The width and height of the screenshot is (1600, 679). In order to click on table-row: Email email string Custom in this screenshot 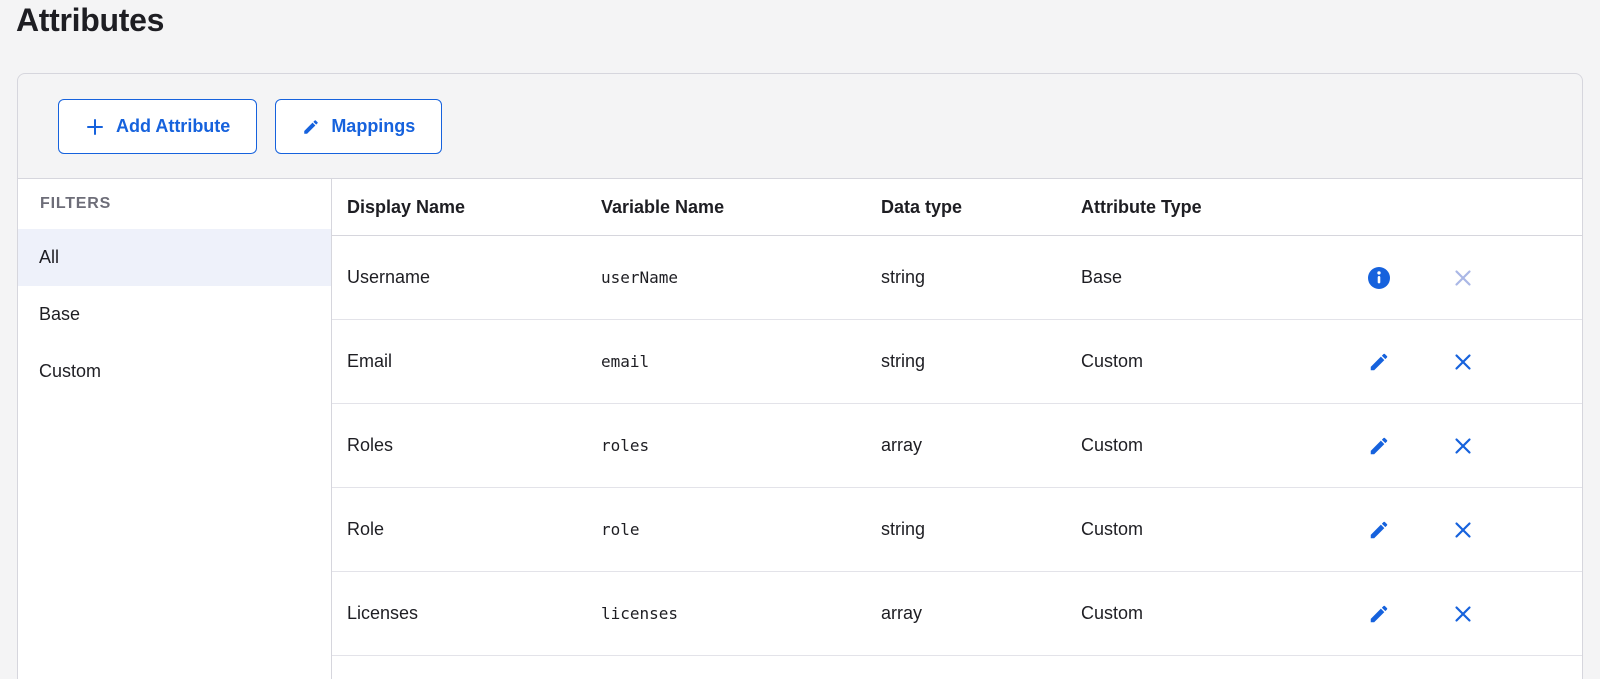, I will do `click(957, 362)`.